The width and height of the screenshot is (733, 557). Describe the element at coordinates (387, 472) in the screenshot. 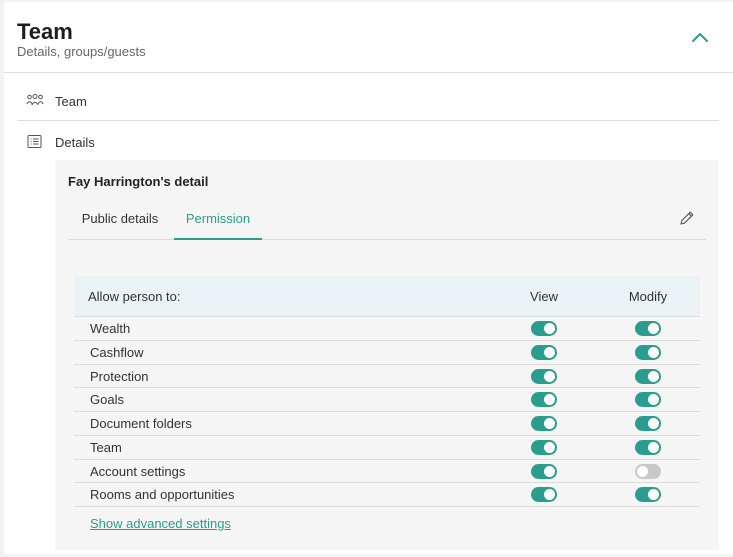

I see `permission-row: Account settings` at that location.